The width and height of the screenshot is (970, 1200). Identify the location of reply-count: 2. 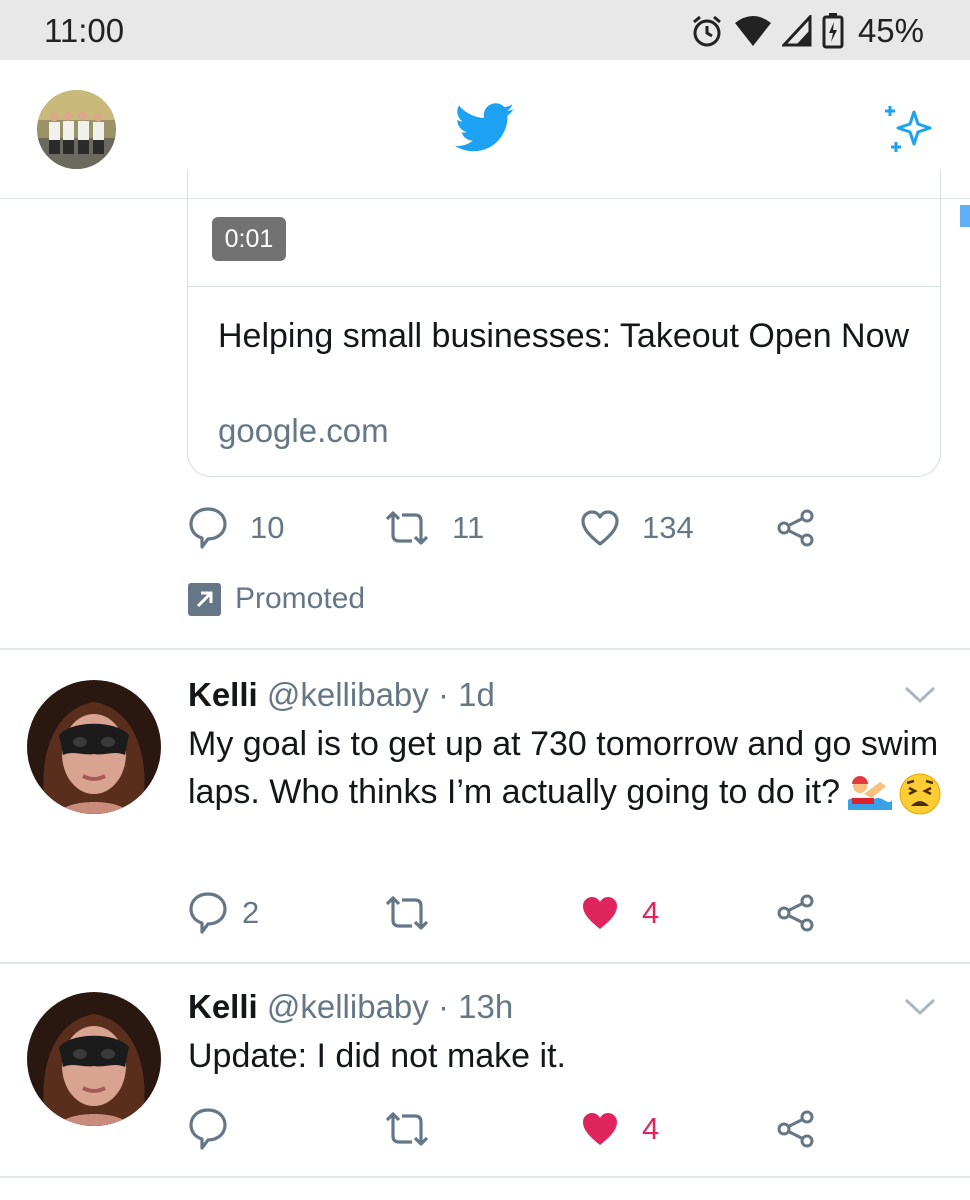
(251, 912).